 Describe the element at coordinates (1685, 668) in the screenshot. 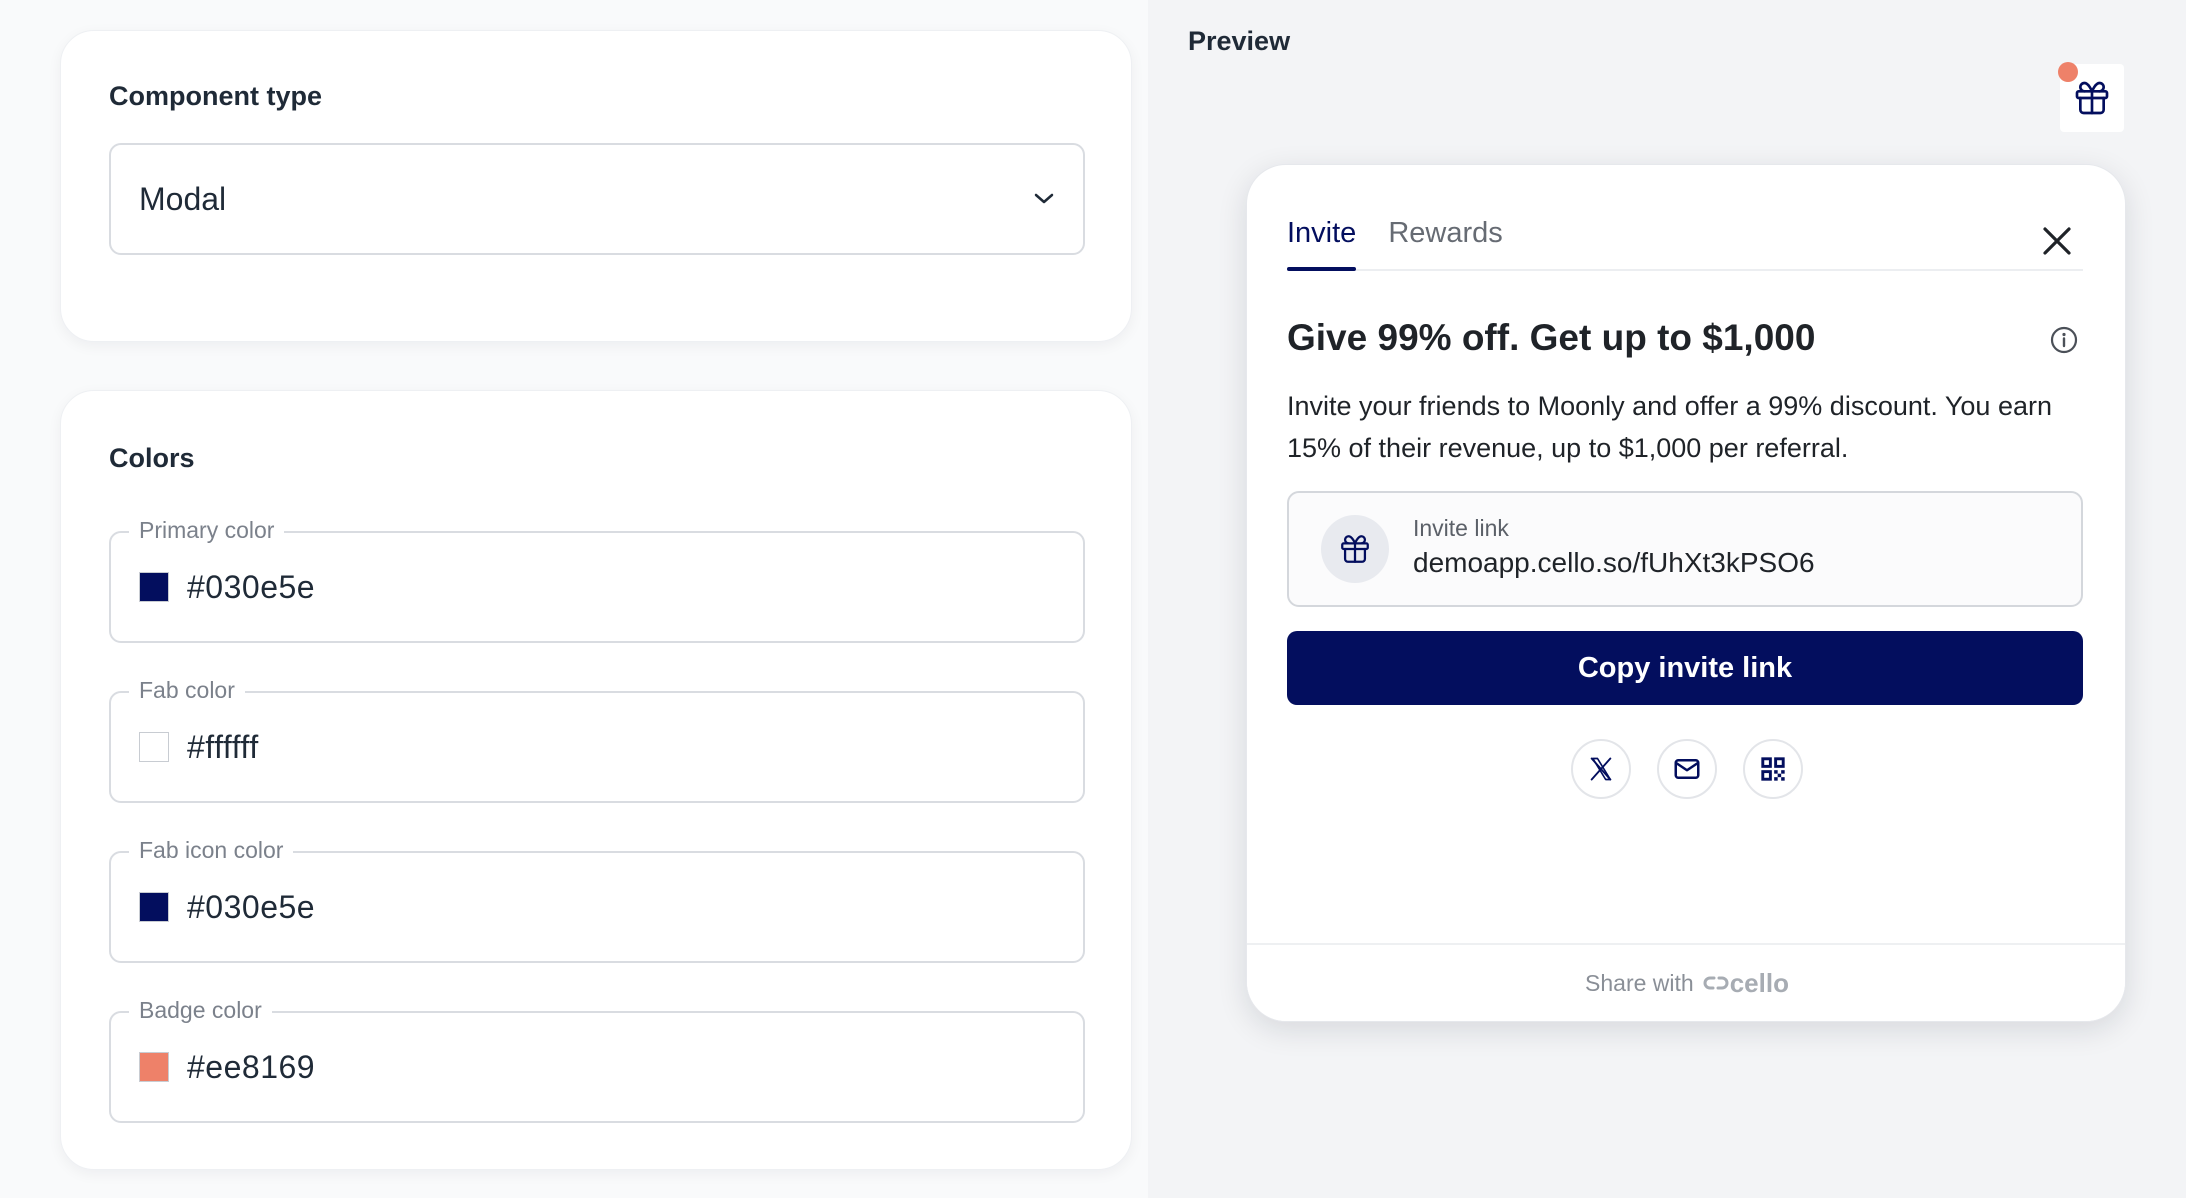

I see `copy-invite-link-button: Copy invite link` at that location.